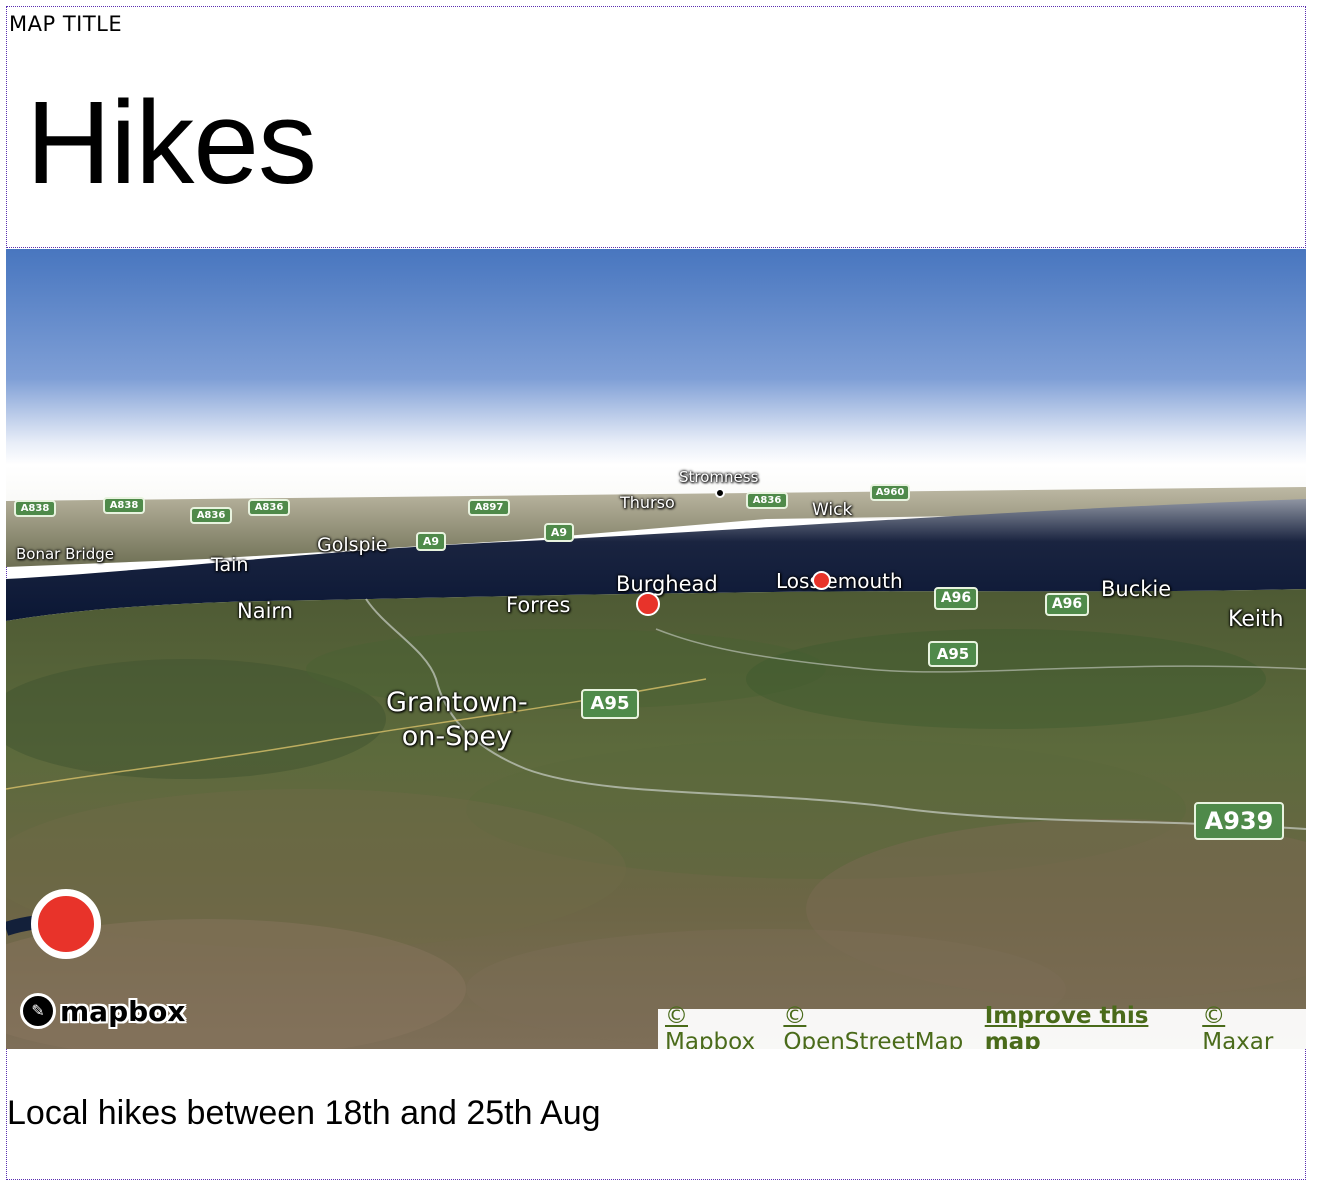  I want to click on mapbox-logo-text: mapbox, so click(123, 1011).